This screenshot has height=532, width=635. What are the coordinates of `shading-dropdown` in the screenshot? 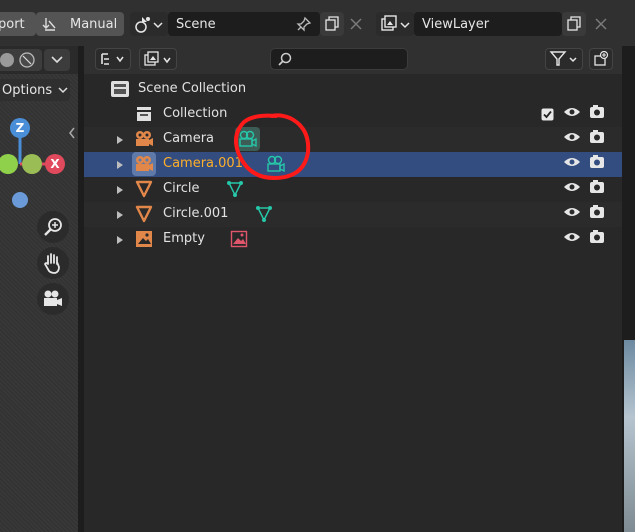 It's located at (57, 60).